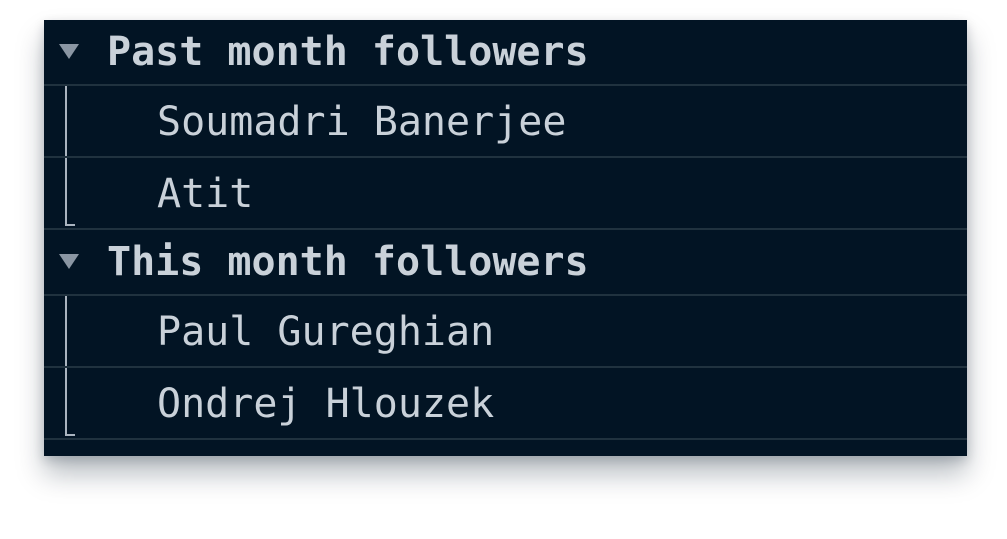  What do you see at coordinates (362, 122) in the screenshot?
I see `follower-name: Soumadri Banerjee` at bounding box center [362, 122].